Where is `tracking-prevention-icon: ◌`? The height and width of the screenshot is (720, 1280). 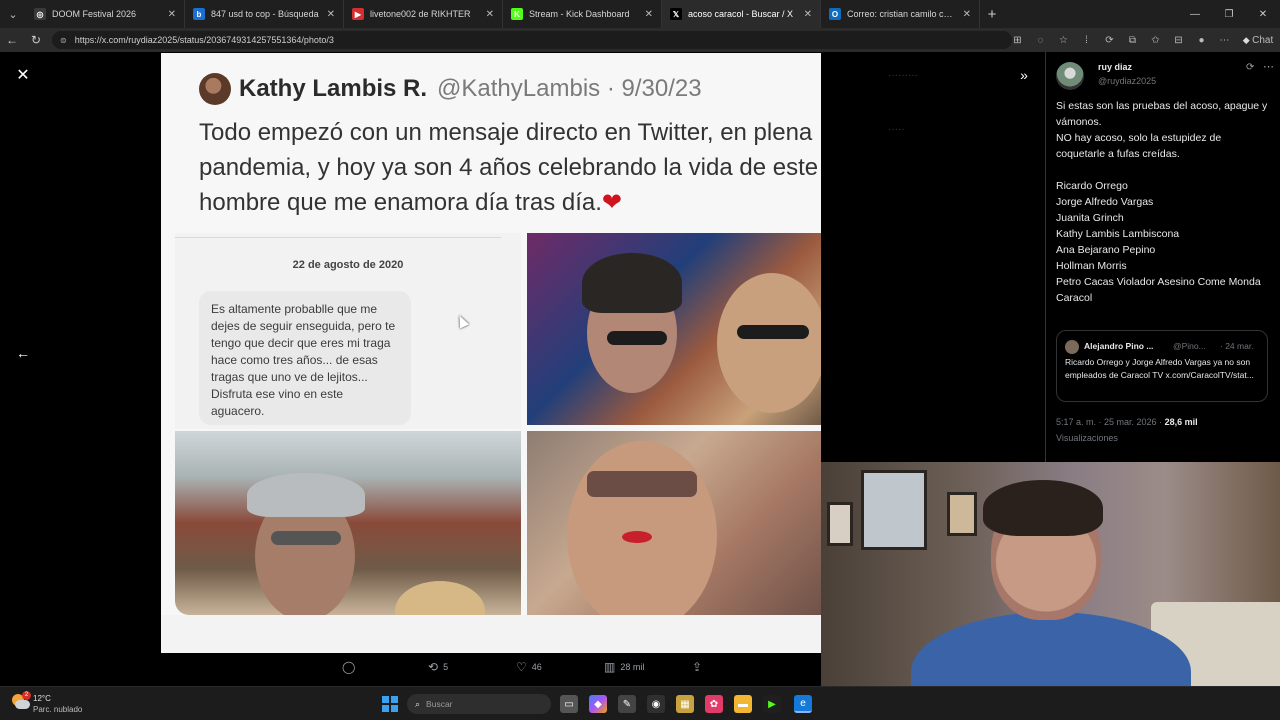
tracking-prevention-icon: ◌ is located at coordinates (1040, 40).